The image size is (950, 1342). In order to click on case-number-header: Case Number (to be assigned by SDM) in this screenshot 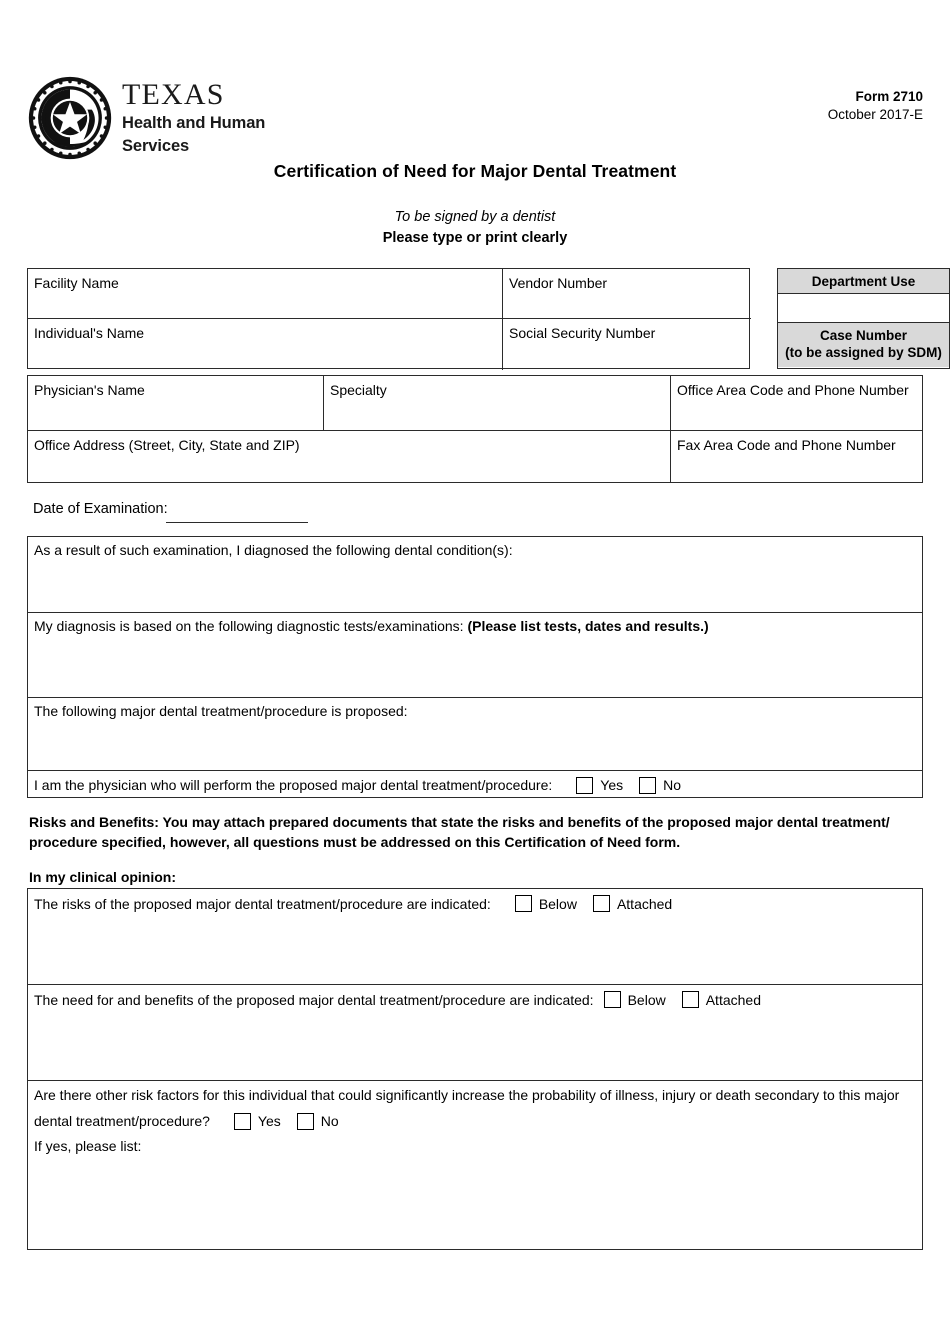, I will do `click(863, 345)`.